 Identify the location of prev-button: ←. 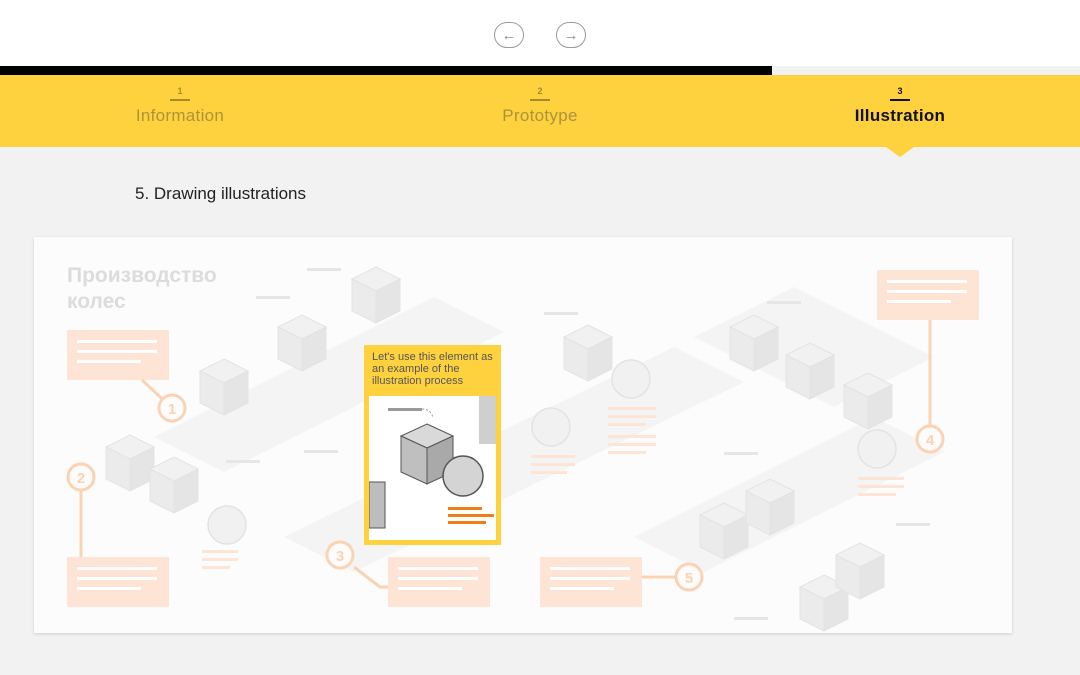
(509, 35).